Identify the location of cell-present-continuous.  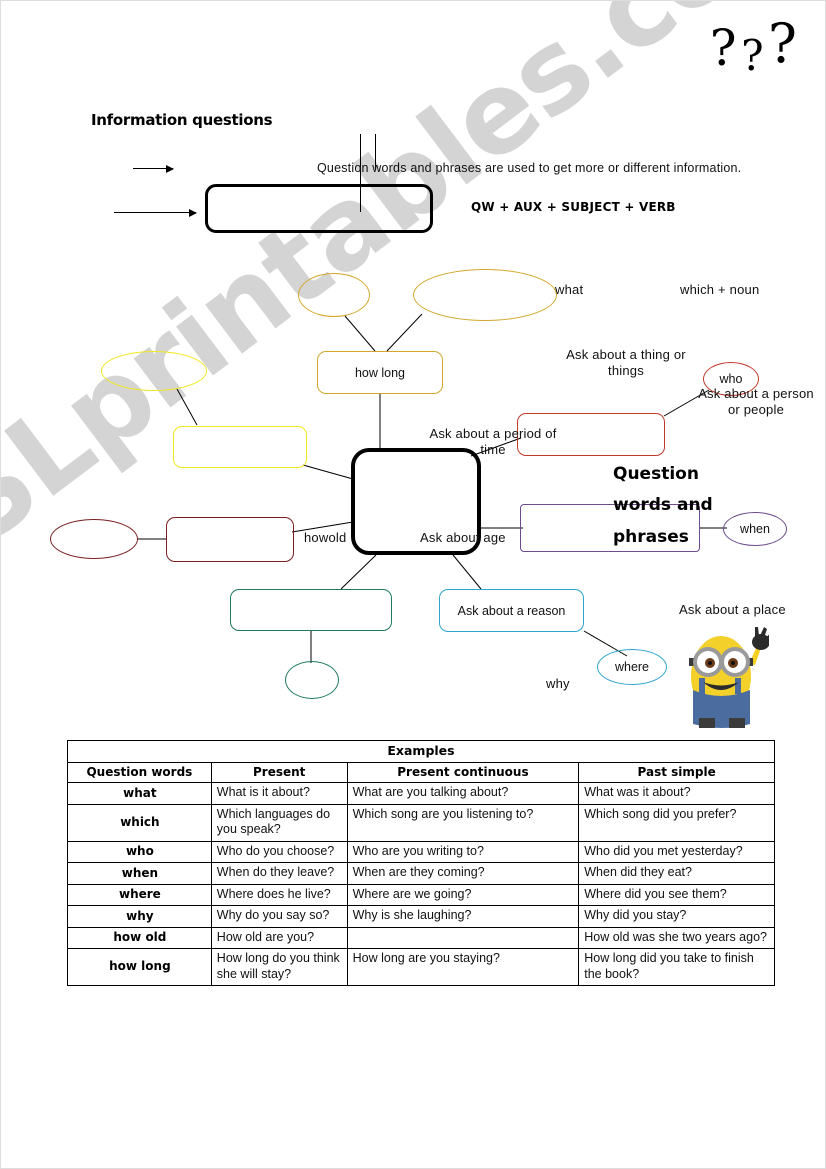
(463, 938).